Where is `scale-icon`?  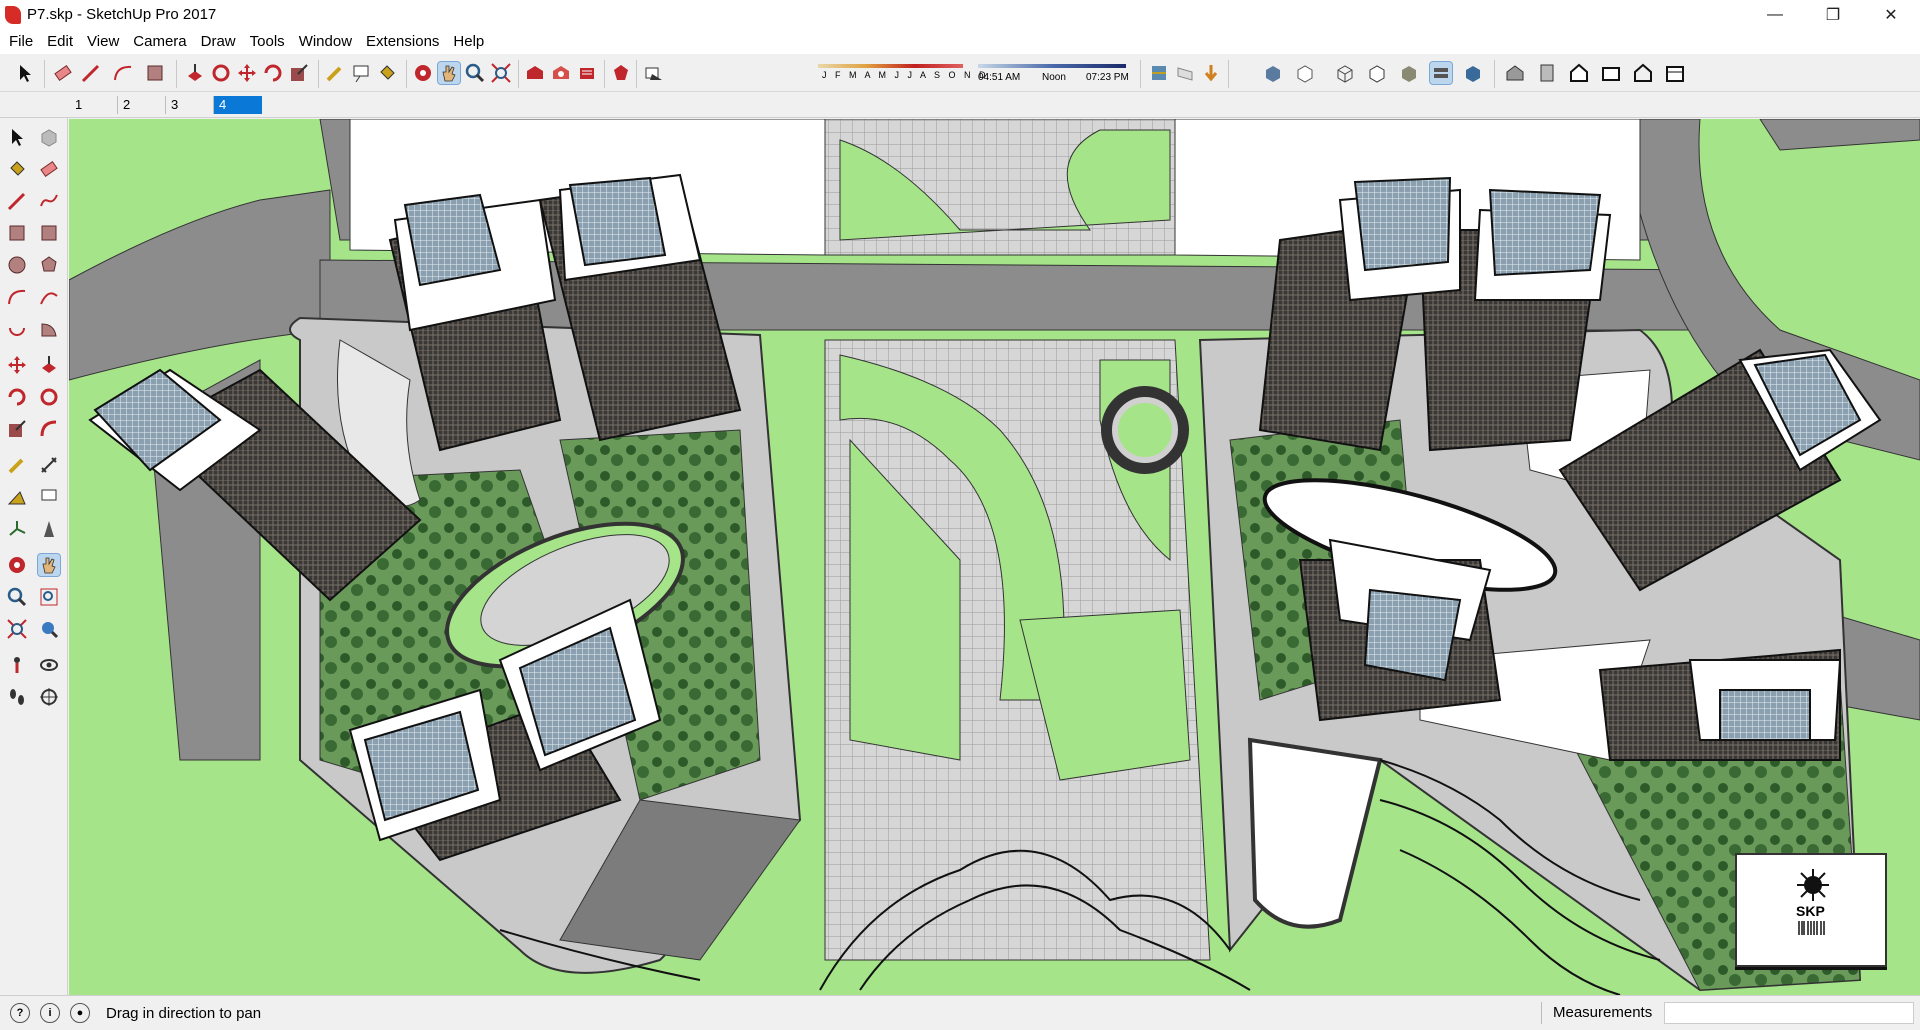
scale-icon is located at coordinates (17, 429).